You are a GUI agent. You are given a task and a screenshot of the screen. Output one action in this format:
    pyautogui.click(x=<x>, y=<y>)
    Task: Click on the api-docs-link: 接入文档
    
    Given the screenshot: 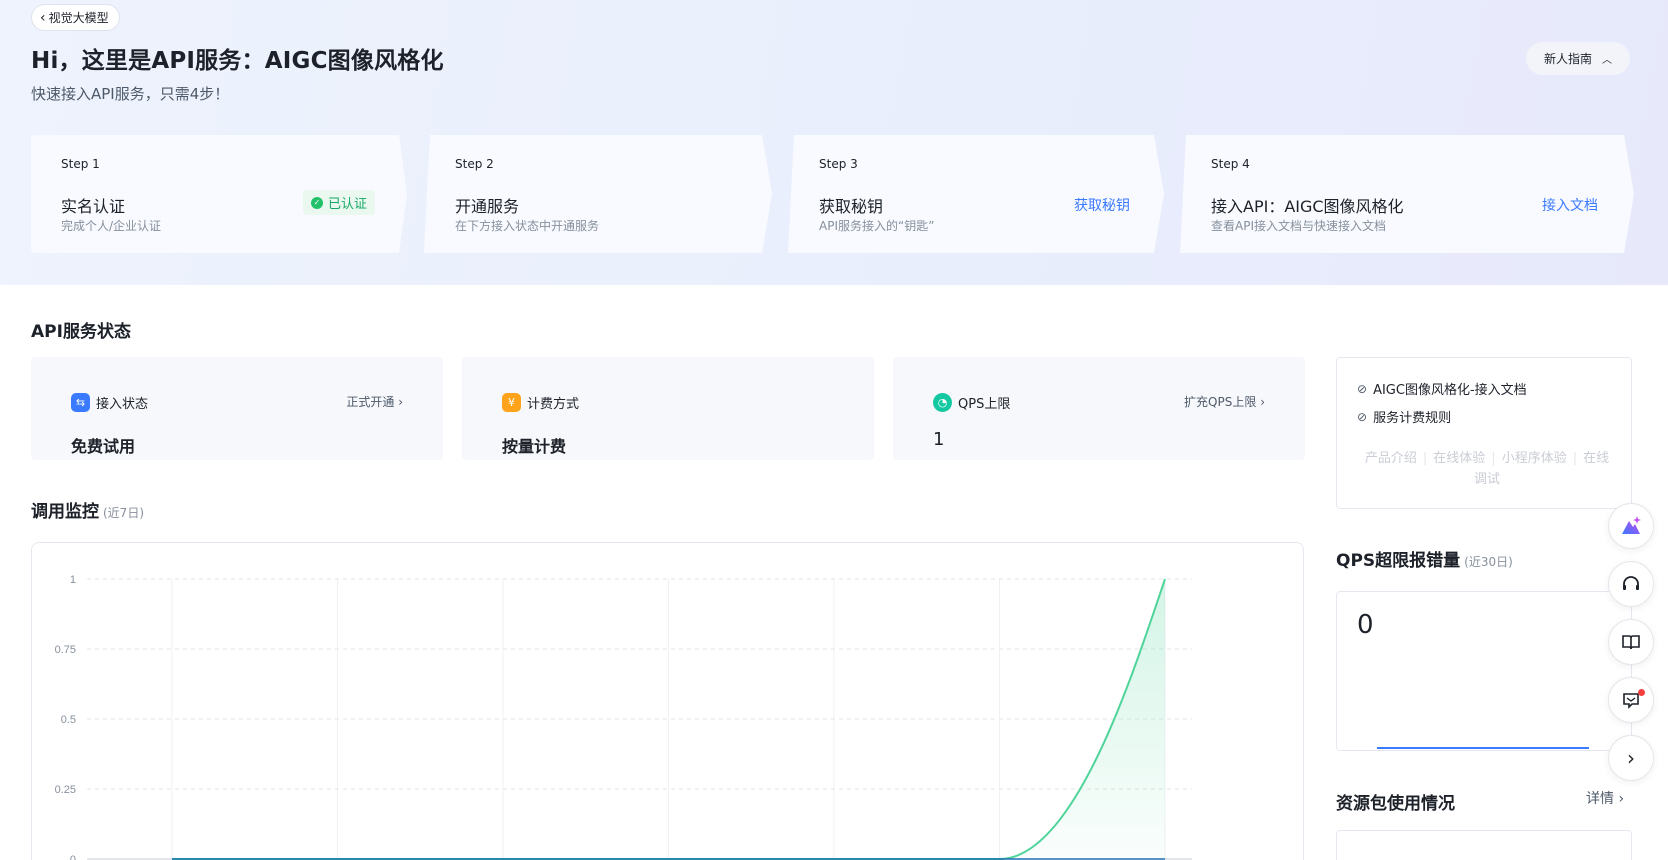 What is the action you would take?
    pyautogui.click(x=1570, y=205)
    